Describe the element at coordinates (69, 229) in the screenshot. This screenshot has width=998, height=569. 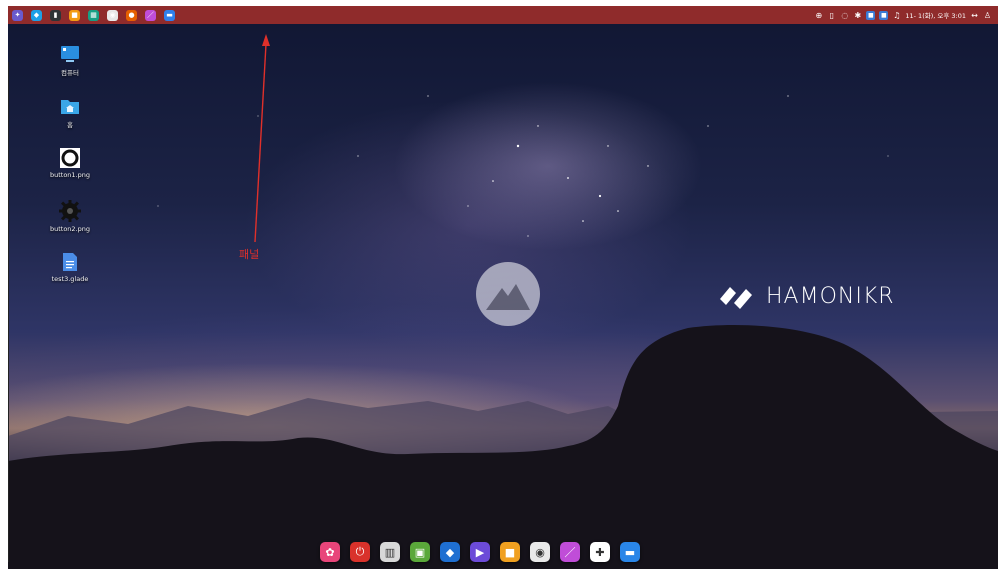
I see `desktop-icon-label: button2.png` at that location.